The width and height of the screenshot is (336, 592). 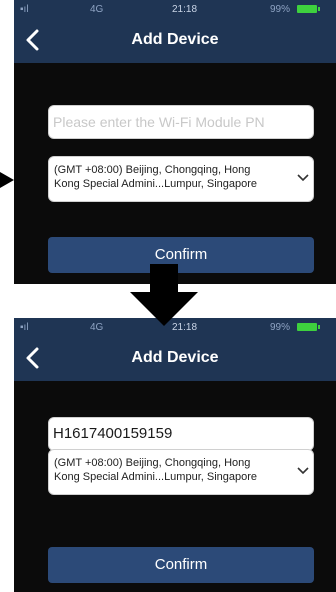 I want to click on status-bar: ▪ıl 4G 21:18 99%, so click(x=175, y=9).